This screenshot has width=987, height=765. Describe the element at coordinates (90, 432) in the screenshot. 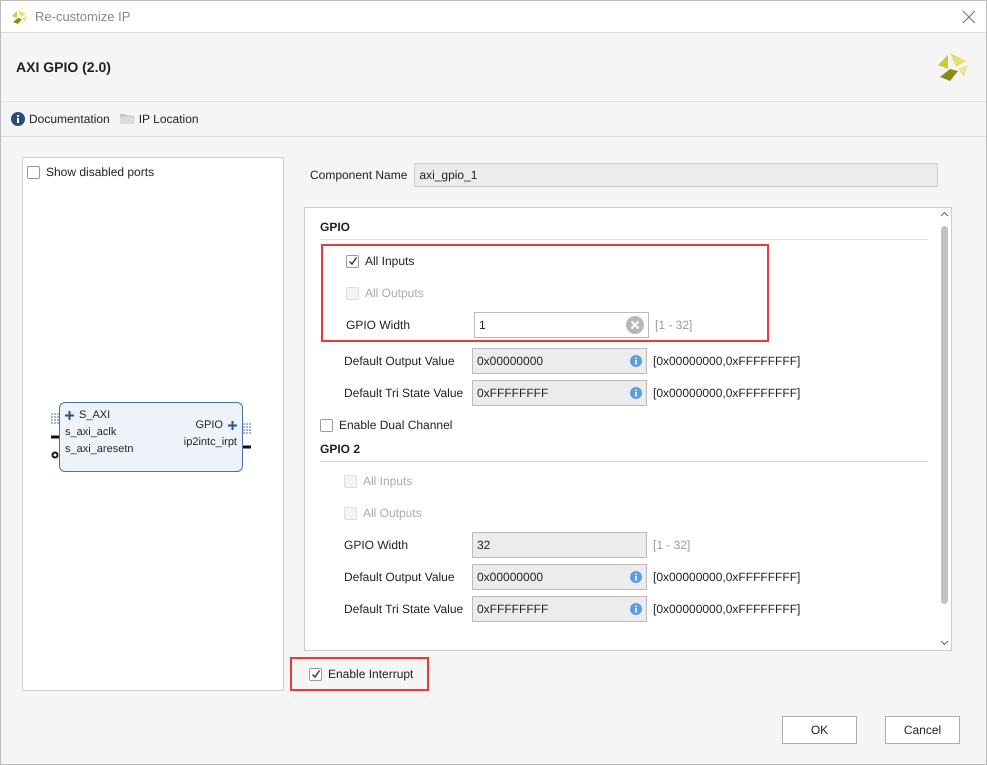

I see `port-label: s_axi_aclk` at that location.